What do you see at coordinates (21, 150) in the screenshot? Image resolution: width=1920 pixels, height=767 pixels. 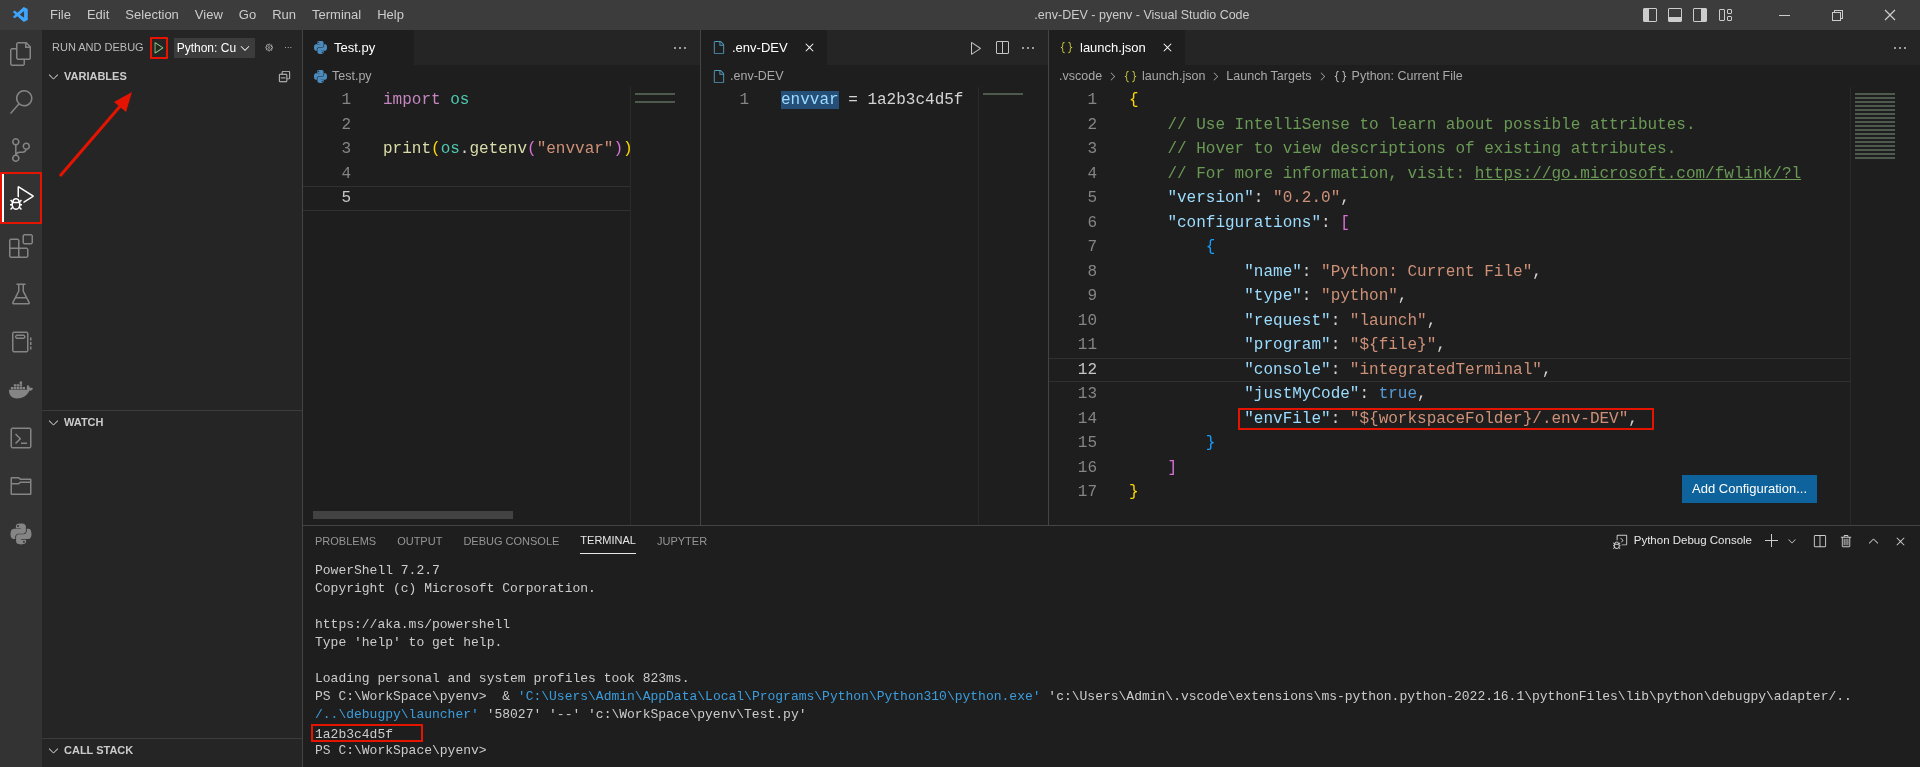 I see `branch-icon` at bounding box center [21, 150].